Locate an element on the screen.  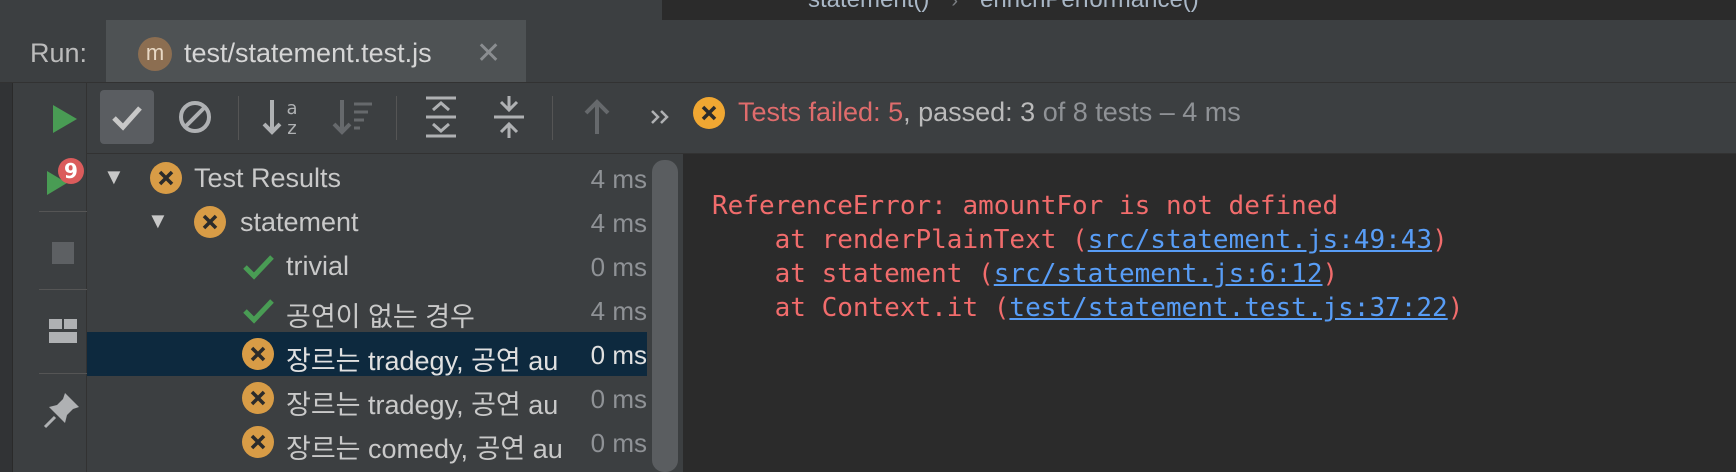
collapse-all-icon is located at coordinates (509, 117).